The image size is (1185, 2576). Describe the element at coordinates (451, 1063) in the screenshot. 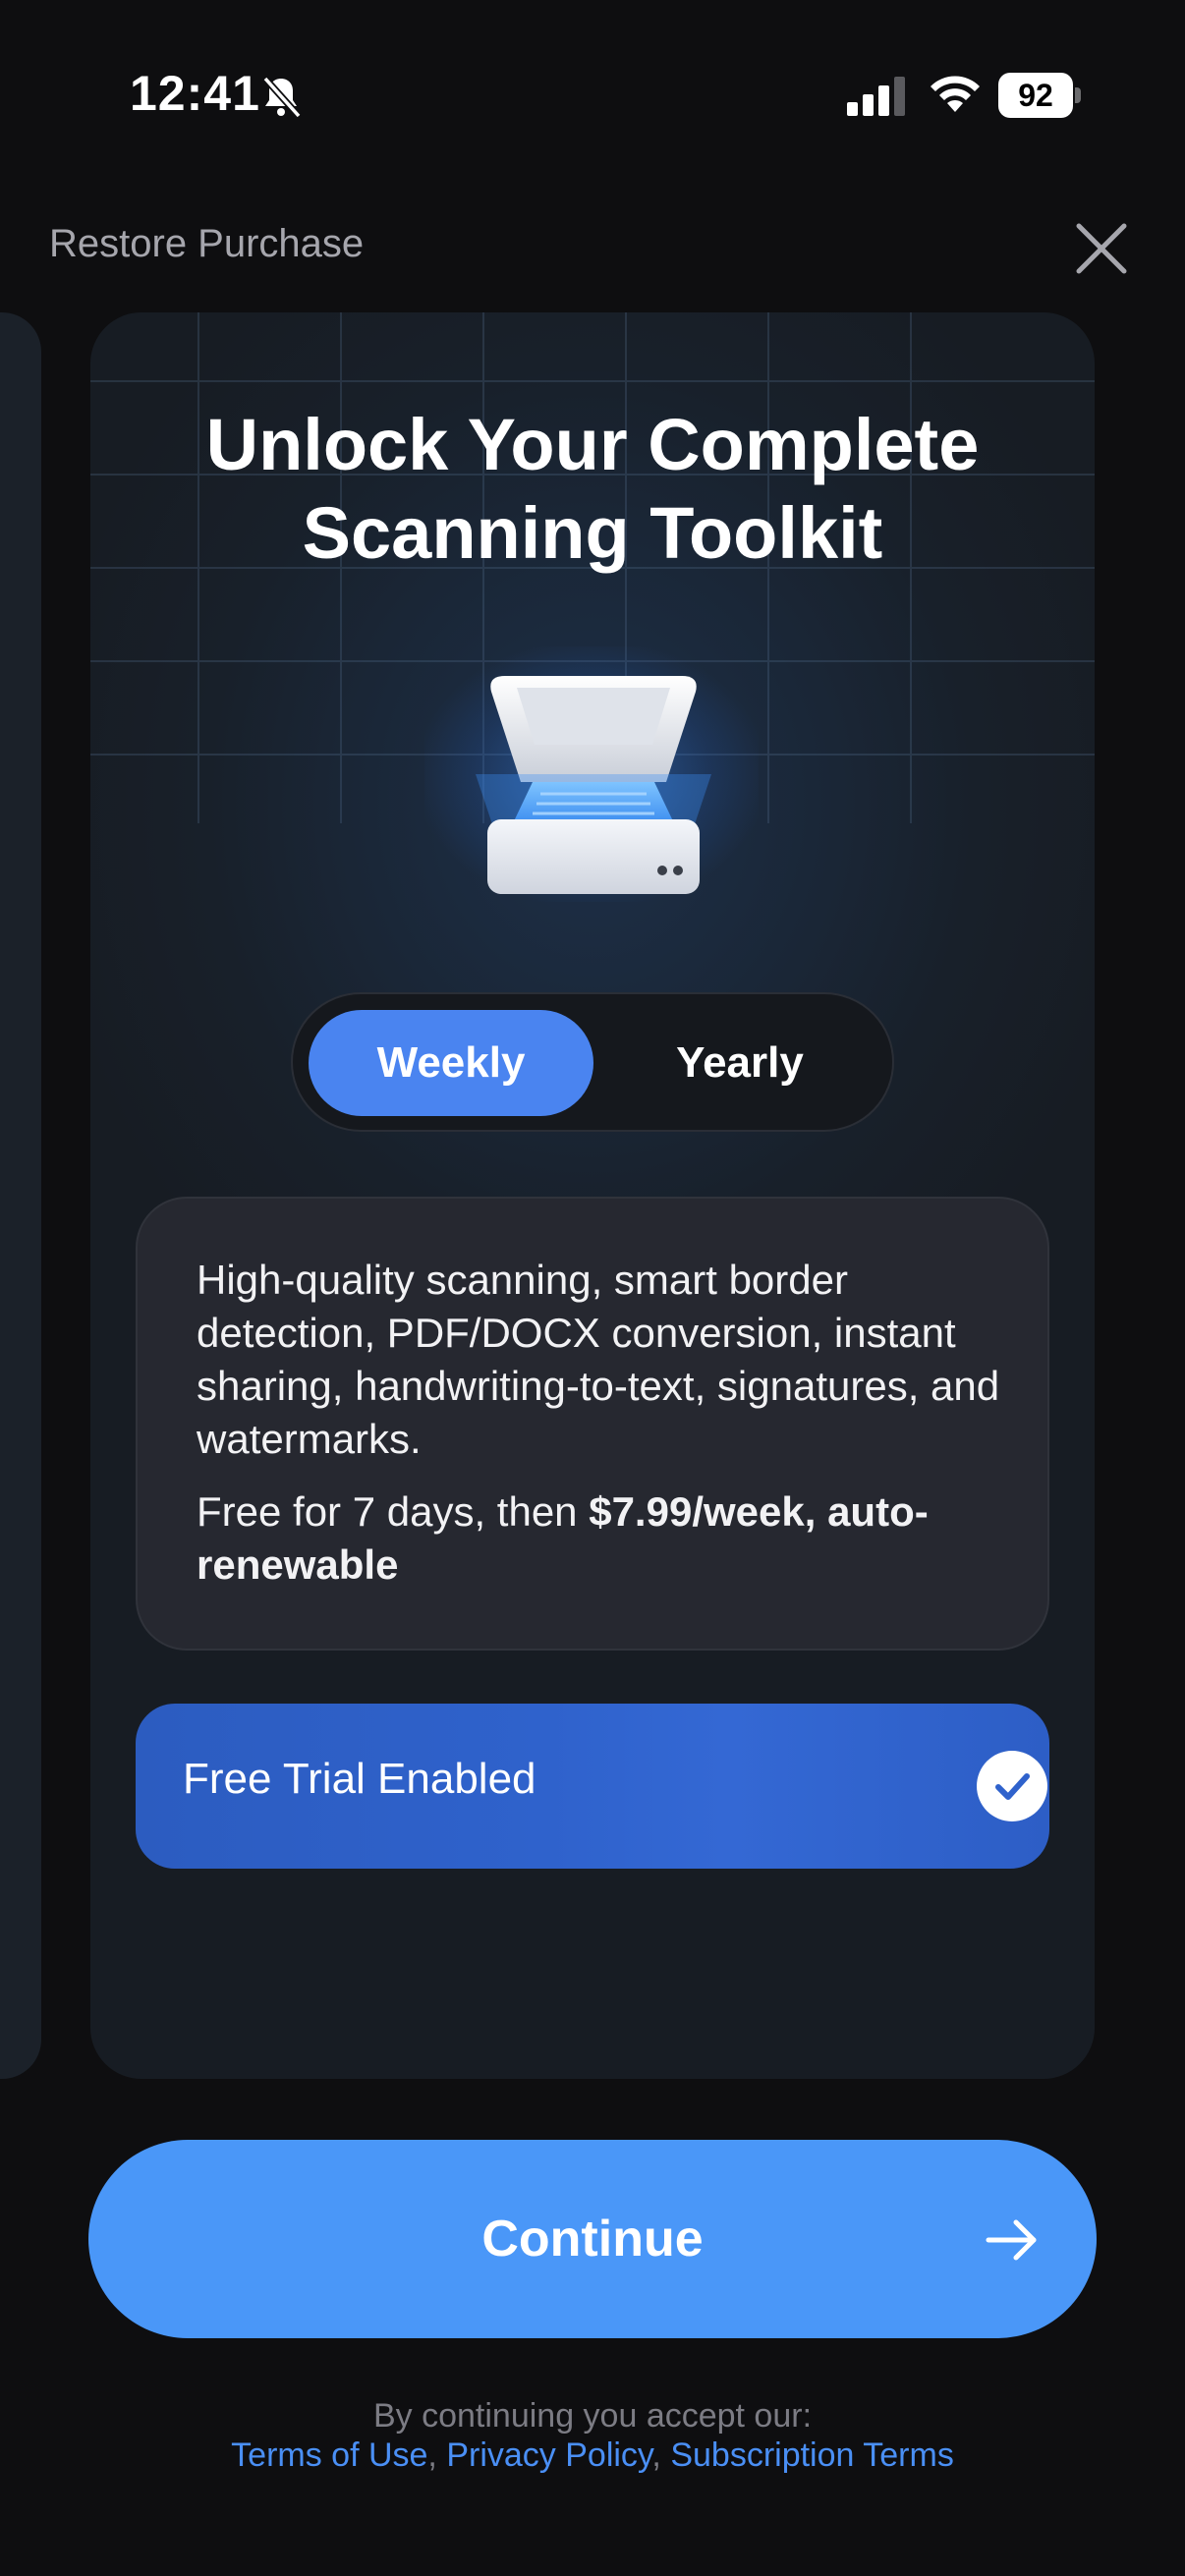

I see `segment-weekly: Weekly` at that location.